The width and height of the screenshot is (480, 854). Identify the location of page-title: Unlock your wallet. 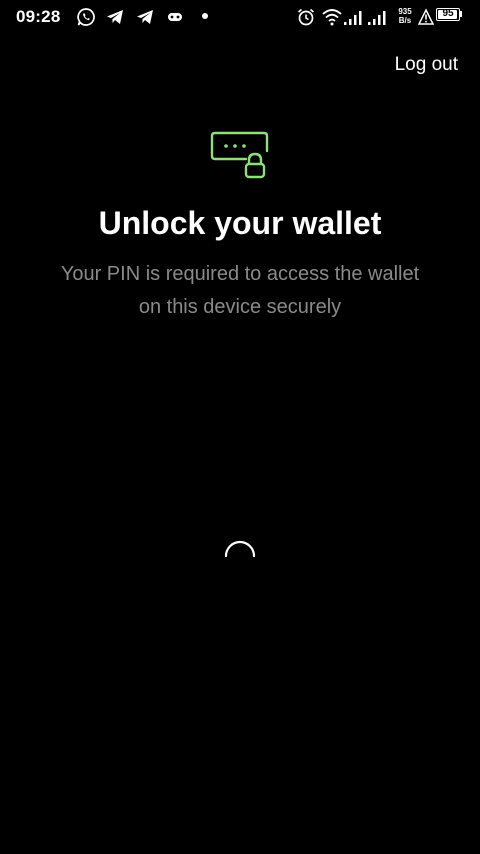
(240, 223).